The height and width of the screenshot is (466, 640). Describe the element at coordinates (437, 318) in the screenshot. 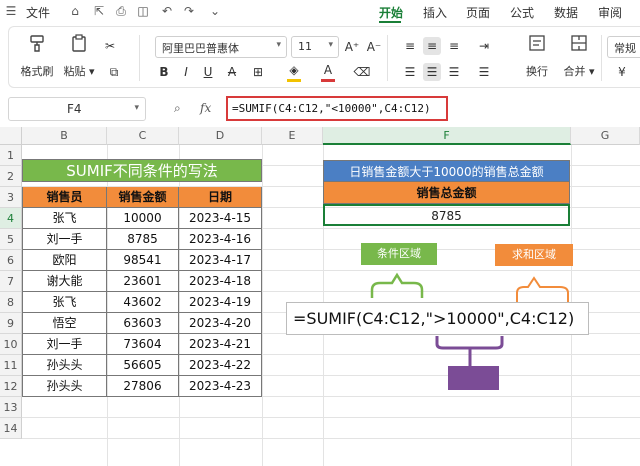

I see `annotated-formula: =SUMIF(C4:C12,">10000",C4:C12)` at that location.